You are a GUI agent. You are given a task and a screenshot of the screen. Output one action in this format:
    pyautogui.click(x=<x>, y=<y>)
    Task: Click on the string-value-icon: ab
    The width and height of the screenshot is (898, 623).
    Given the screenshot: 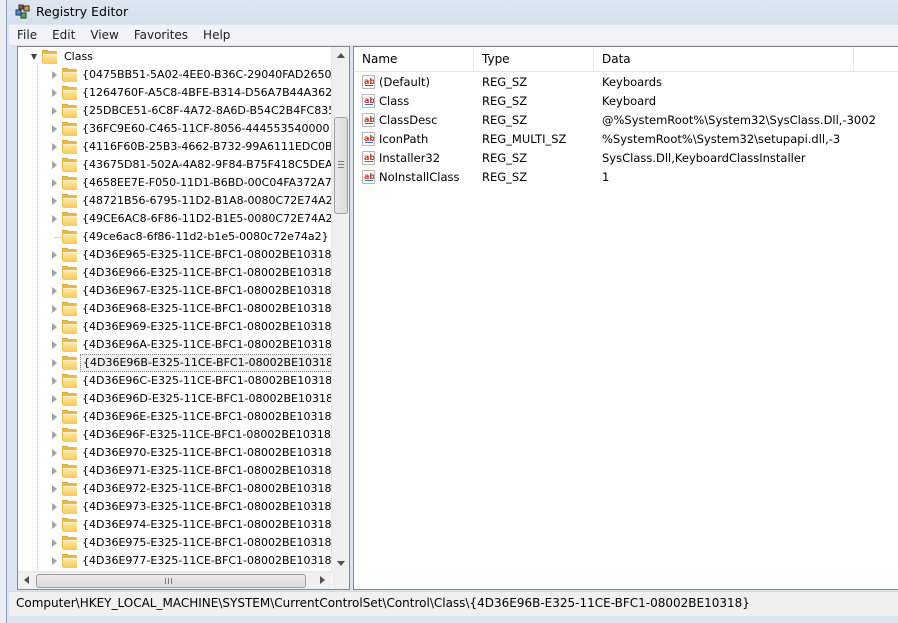 What is the action you would take?
    pyautogui.click(x=368, y=82)
    